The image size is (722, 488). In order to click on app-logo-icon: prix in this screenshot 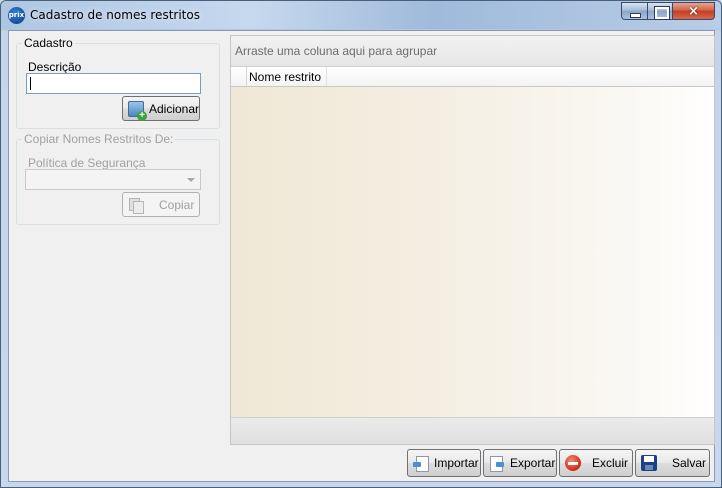, I will do `click(16, 15)`.